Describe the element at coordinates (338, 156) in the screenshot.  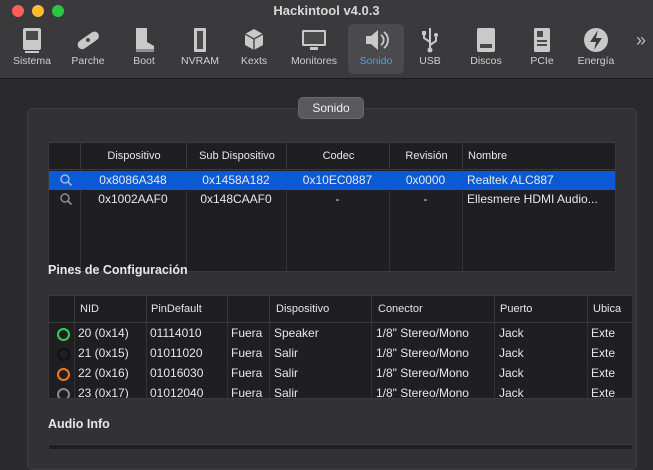
I see `header-codec: Codec` at that location.